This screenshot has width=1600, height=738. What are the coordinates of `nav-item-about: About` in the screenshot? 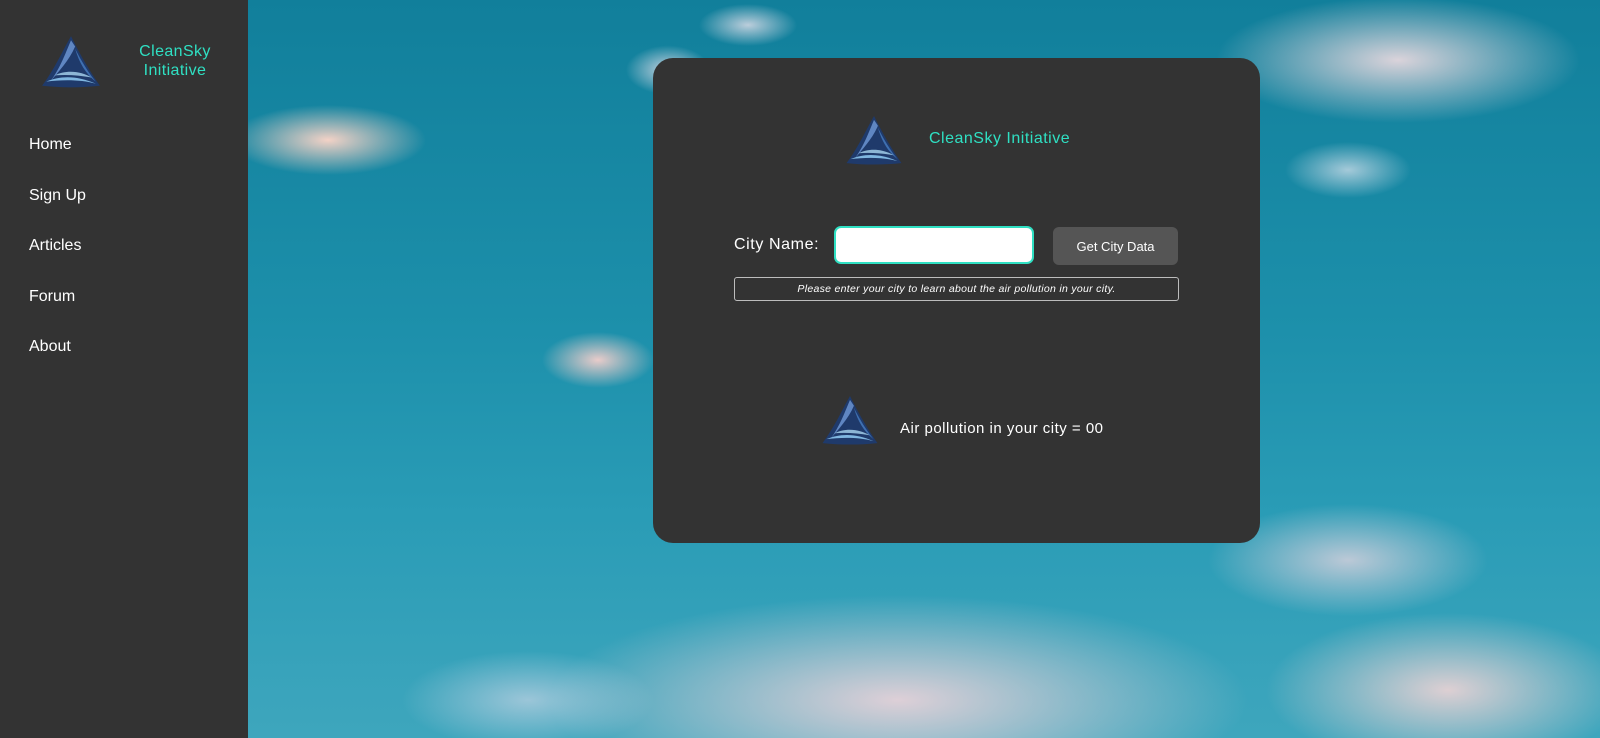 It's located at (124, 347).